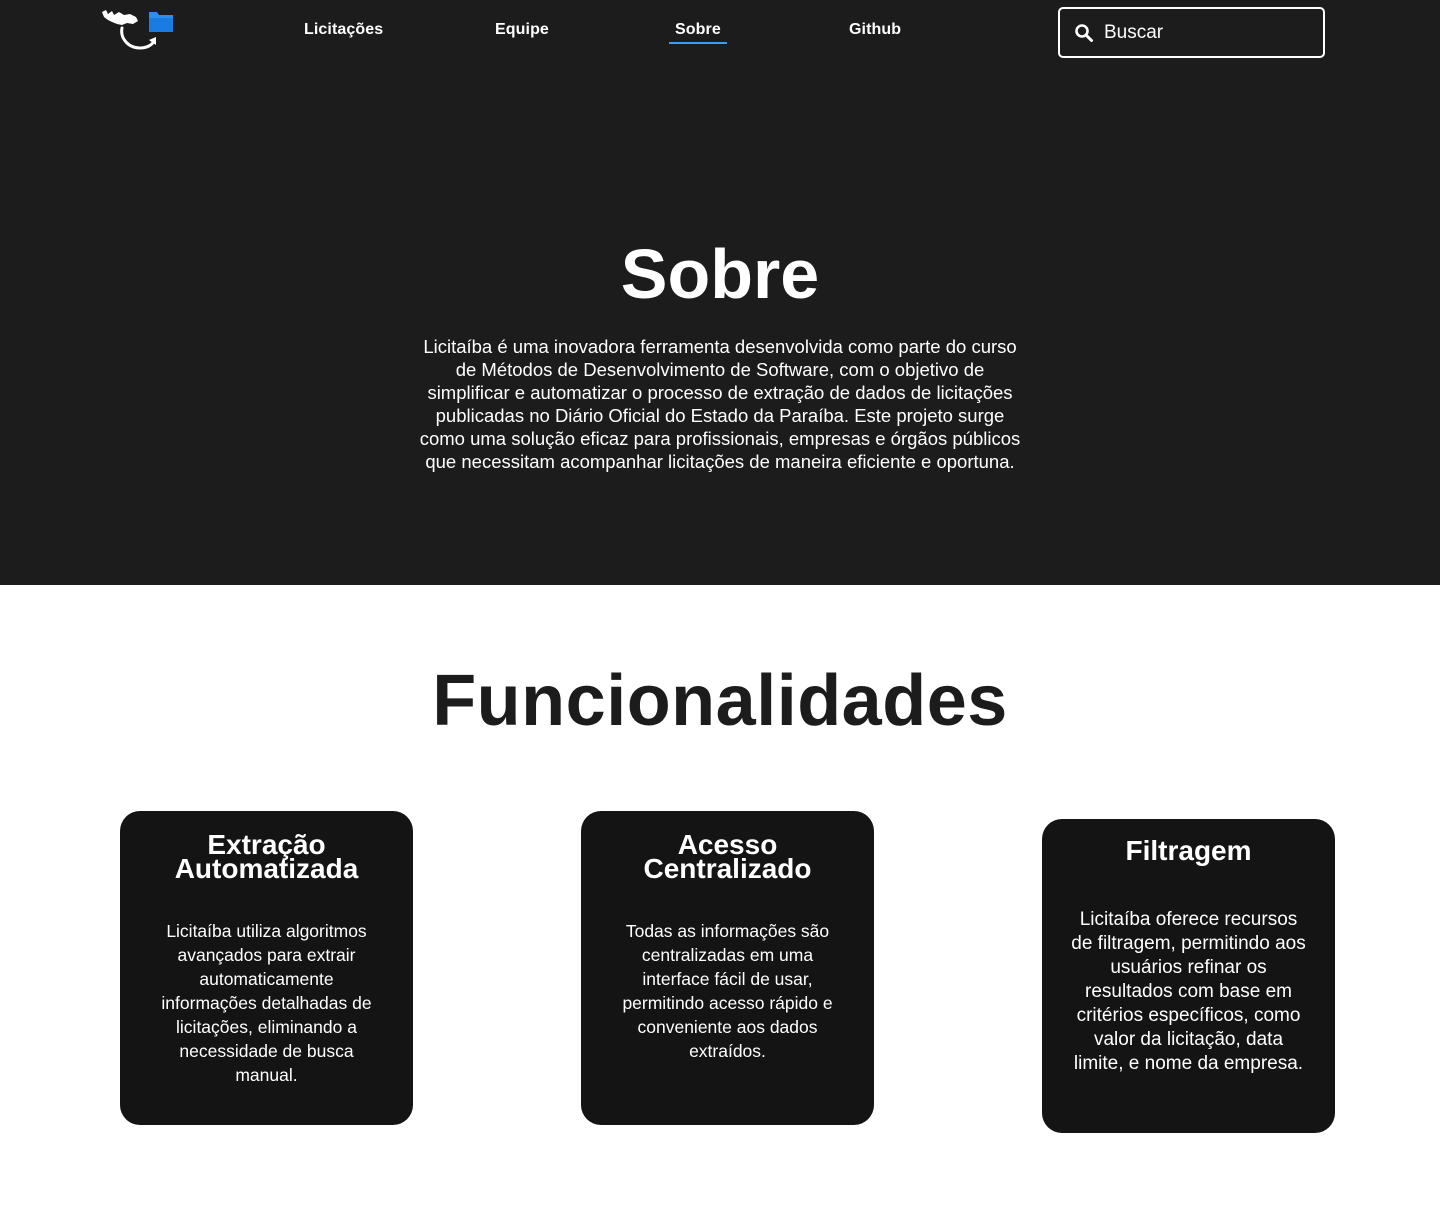 This screenshot has width=1440, height=1230. Describe the element at coordinates (727, 856) in the screenshot. I see `feature-card-title: Acesso Centralizado` at that location.